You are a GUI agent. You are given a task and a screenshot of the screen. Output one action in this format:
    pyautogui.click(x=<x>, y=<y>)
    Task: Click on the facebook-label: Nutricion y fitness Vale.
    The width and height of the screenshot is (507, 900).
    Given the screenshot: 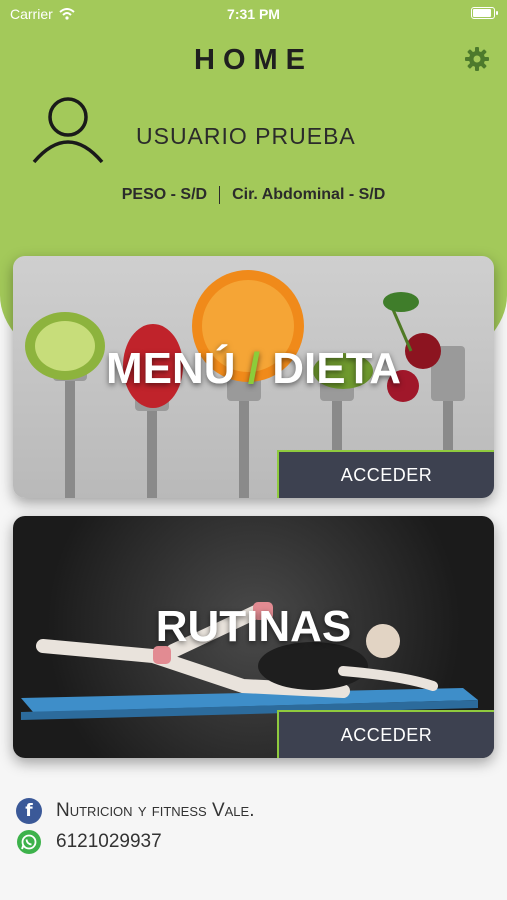 What is the action you would take?
    pyautogui.click(x=155, y=810)
    